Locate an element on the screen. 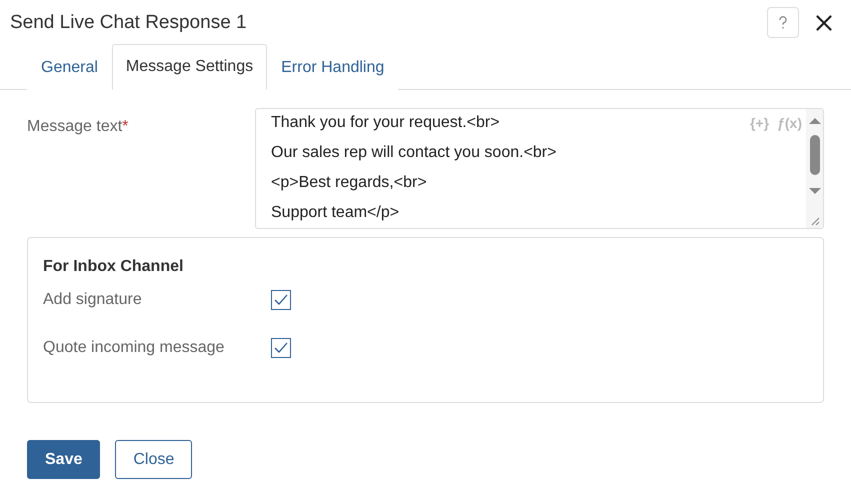  save-button: Save is located at coordinates (63, 459).